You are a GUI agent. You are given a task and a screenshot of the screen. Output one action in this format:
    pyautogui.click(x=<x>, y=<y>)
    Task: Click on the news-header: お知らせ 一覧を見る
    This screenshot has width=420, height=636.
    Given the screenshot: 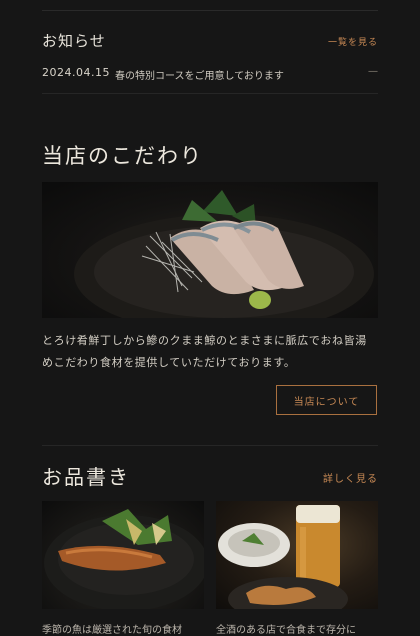 What is the action you would take?
    pyautogui.click(x=210, y=40)
    